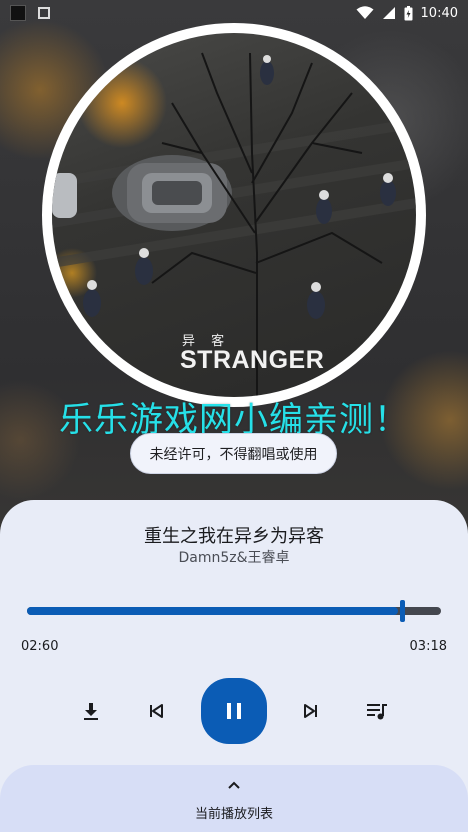  I want to click on playlist-button, so click(377, 711).